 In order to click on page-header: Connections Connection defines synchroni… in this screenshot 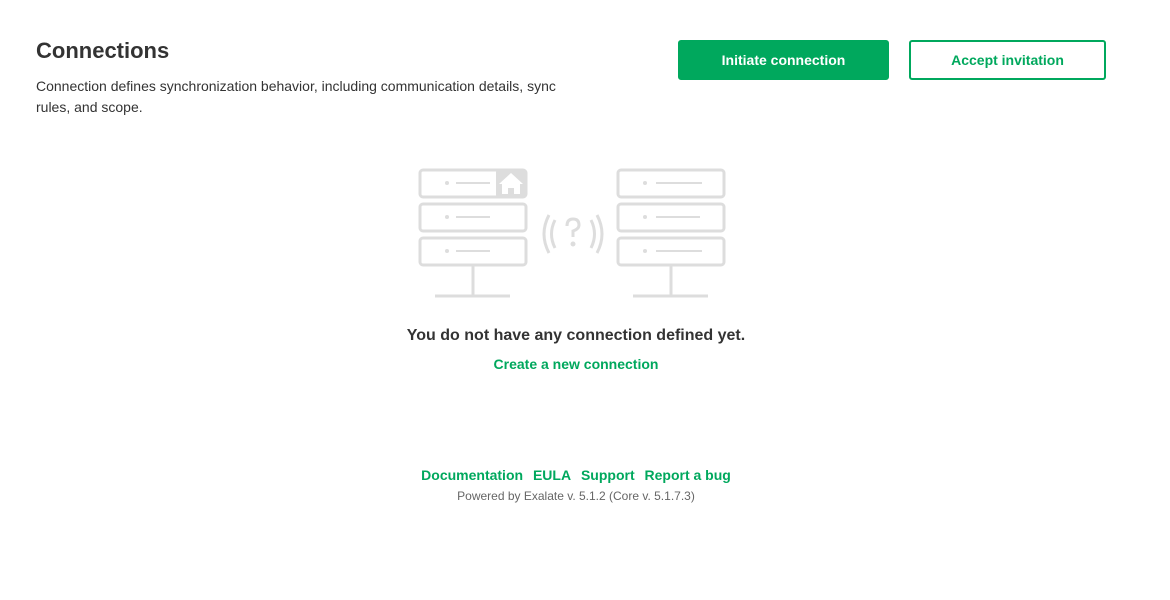, I will do `click(306, 78)`.